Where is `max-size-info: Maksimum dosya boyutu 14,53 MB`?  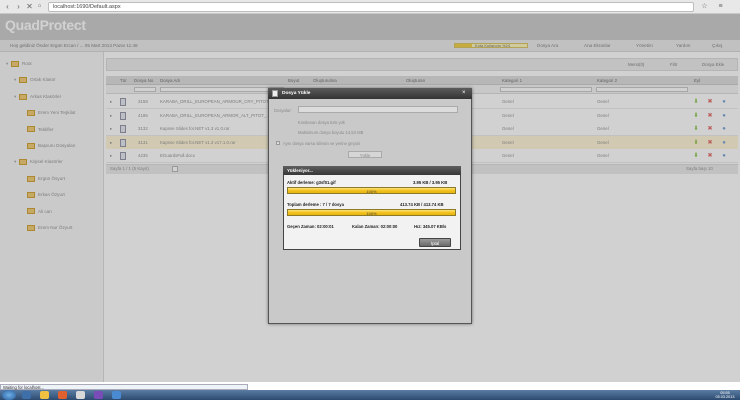 max-size-info: Maksimum dosya boyutu 14,53 MB is located at coordinates (331, 132).